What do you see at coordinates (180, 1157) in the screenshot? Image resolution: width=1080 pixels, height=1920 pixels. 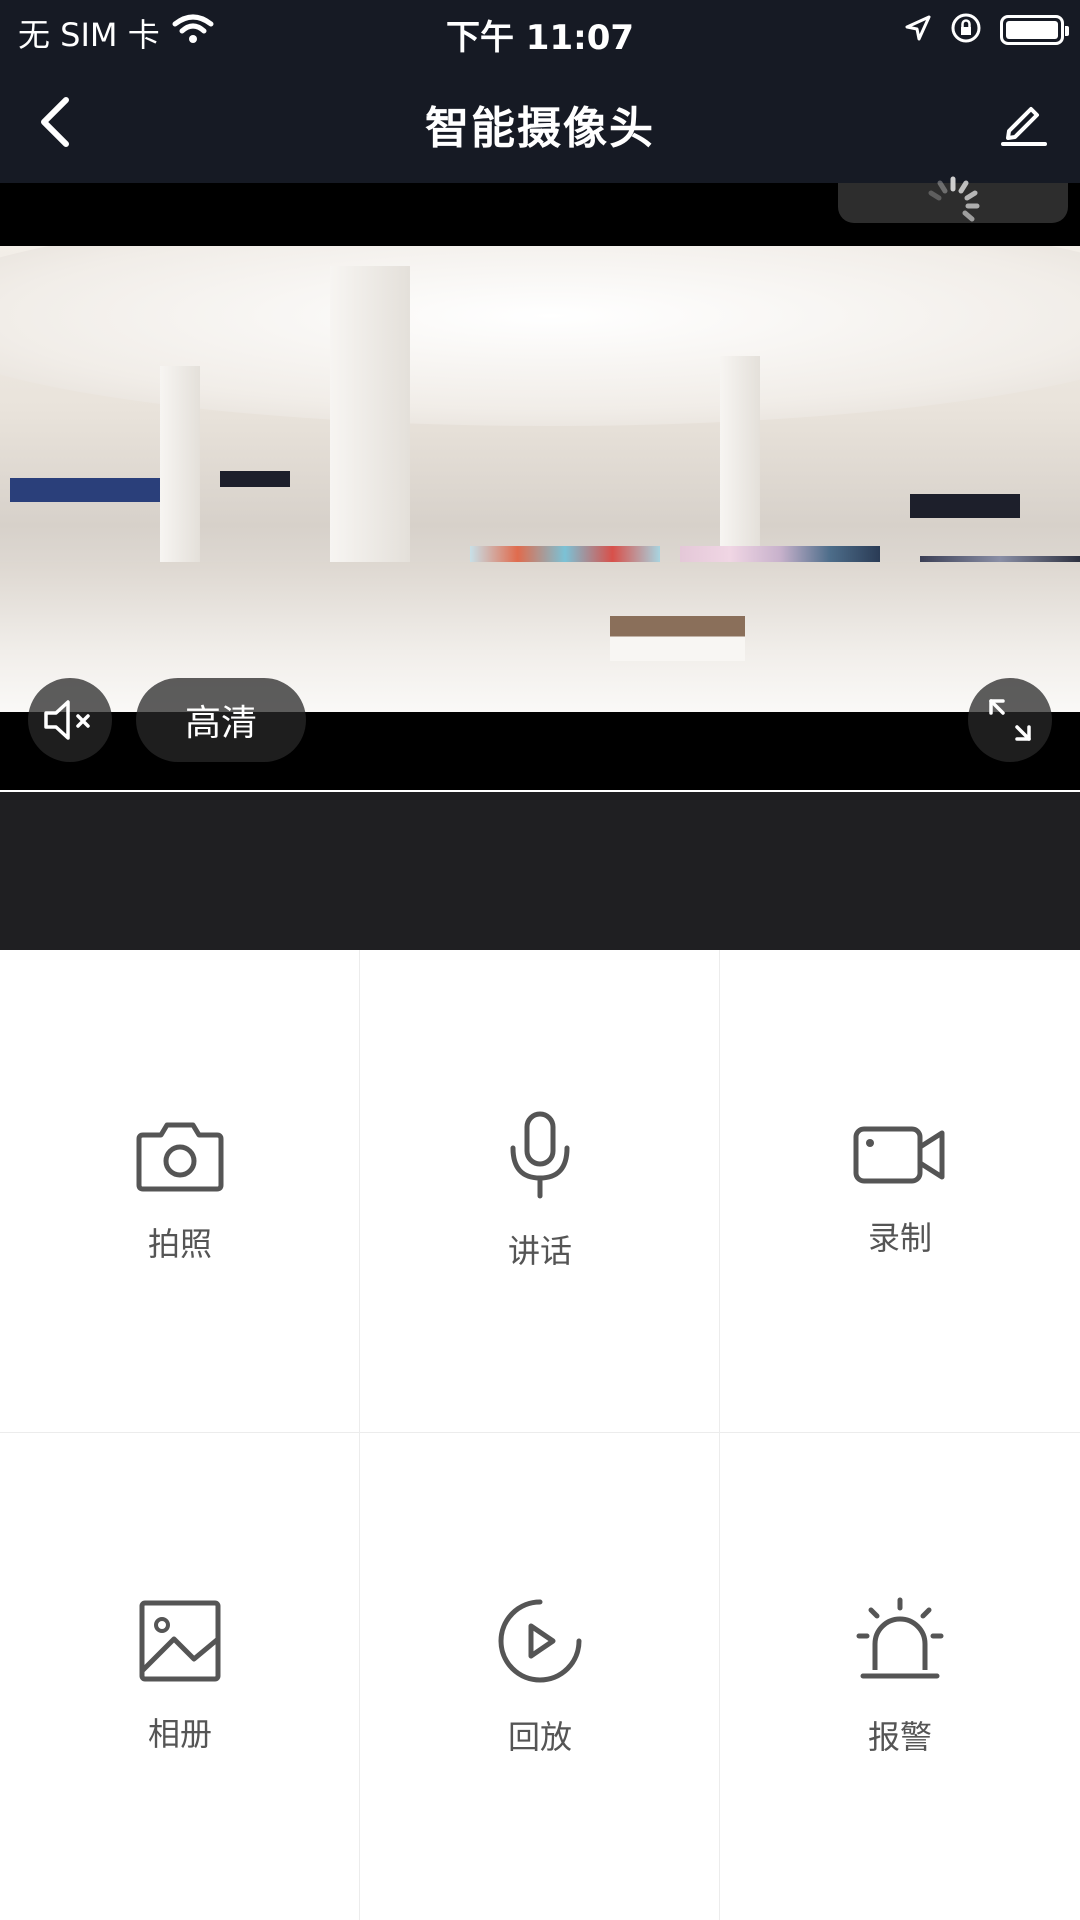 I see `camera-icon` at bounding box center [180, 1157].